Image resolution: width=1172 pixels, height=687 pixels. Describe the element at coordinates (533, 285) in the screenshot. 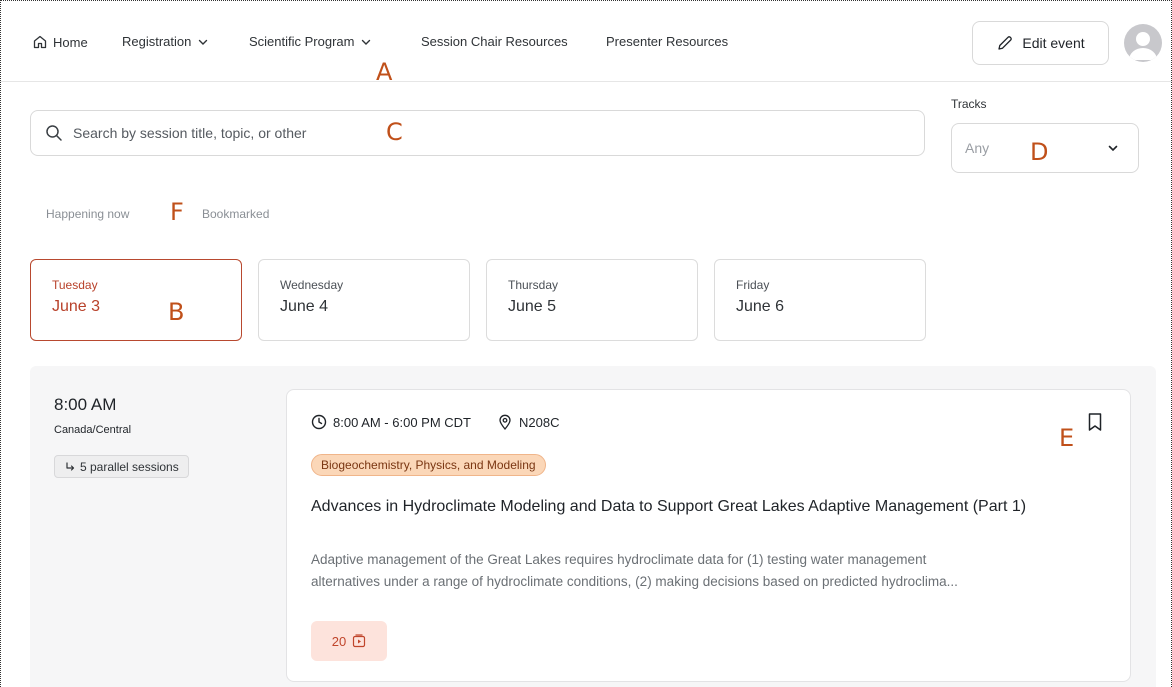

I see `day-tab-weekday: Thursday` at that location.